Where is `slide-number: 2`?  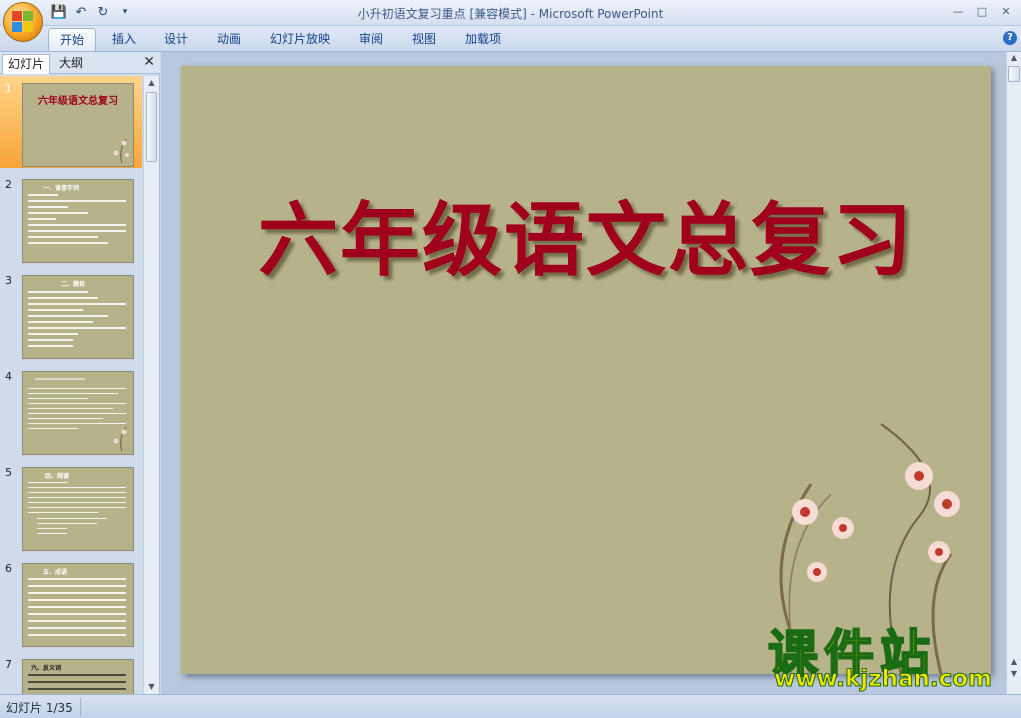
slide-number: 2 is located at coordinates (8, 184).